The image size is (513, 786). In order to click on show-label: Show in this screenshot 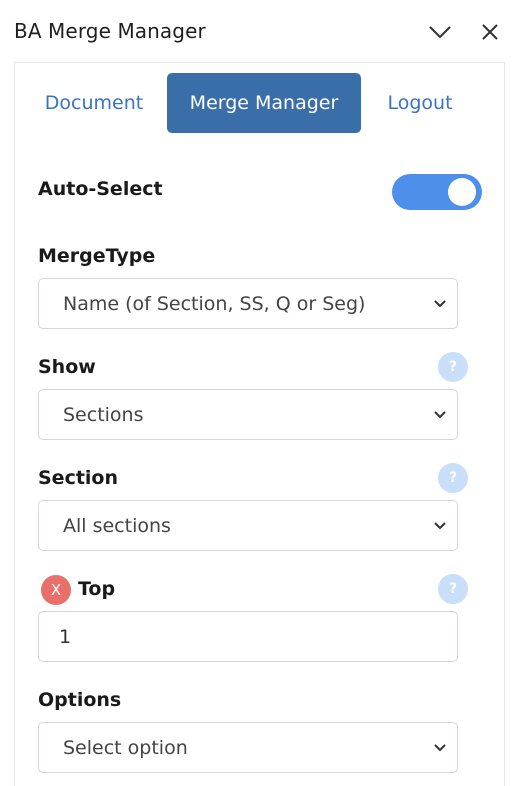, I will do `click(67, 367)`.